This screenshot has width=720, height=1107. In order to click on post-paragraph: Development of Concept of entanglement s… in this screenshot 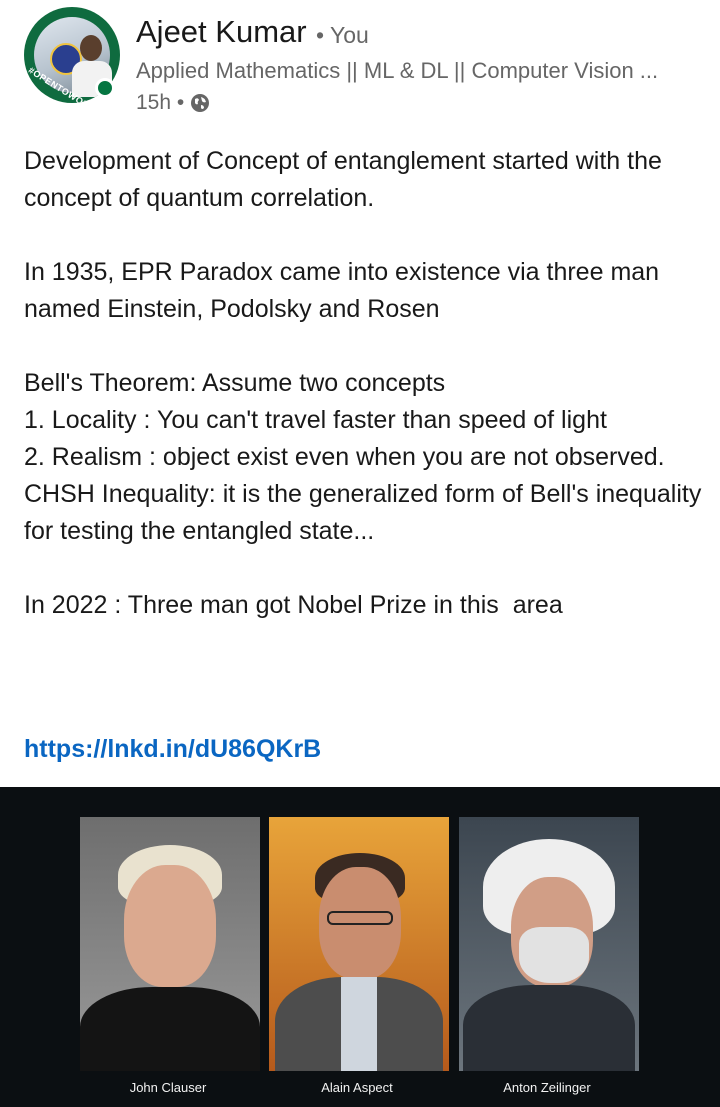, I will do `click(346, 179)`.